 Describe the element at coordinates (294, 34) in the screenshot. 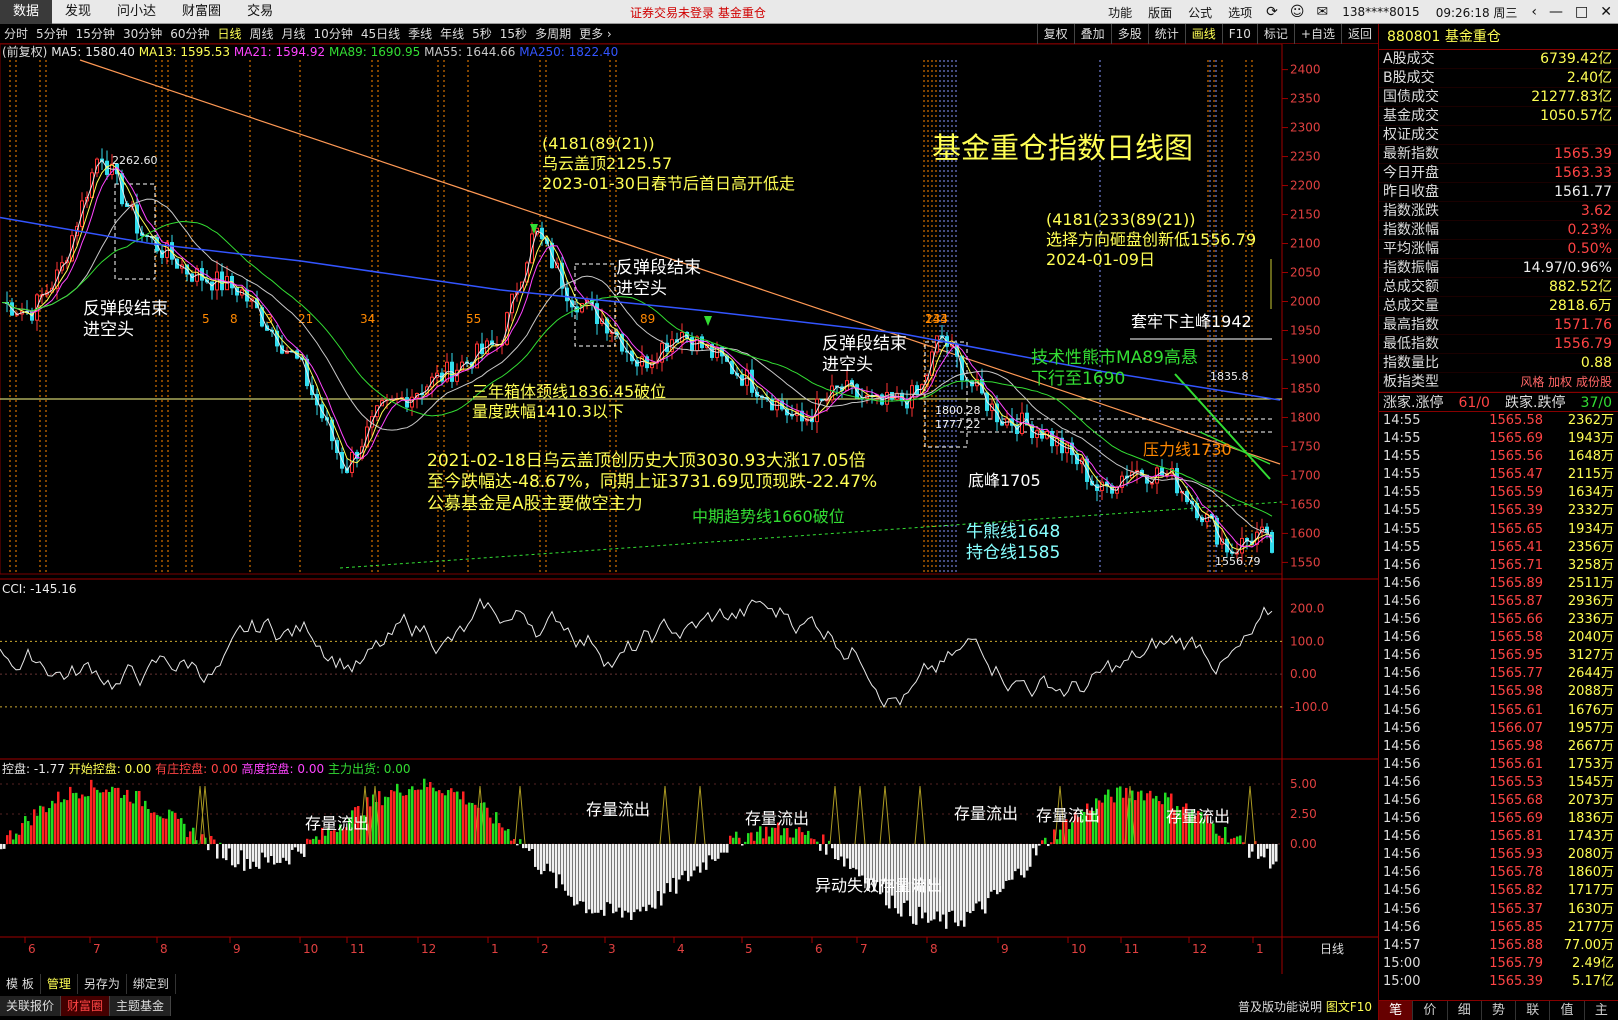

I see `period-tab: 月线` at that location.